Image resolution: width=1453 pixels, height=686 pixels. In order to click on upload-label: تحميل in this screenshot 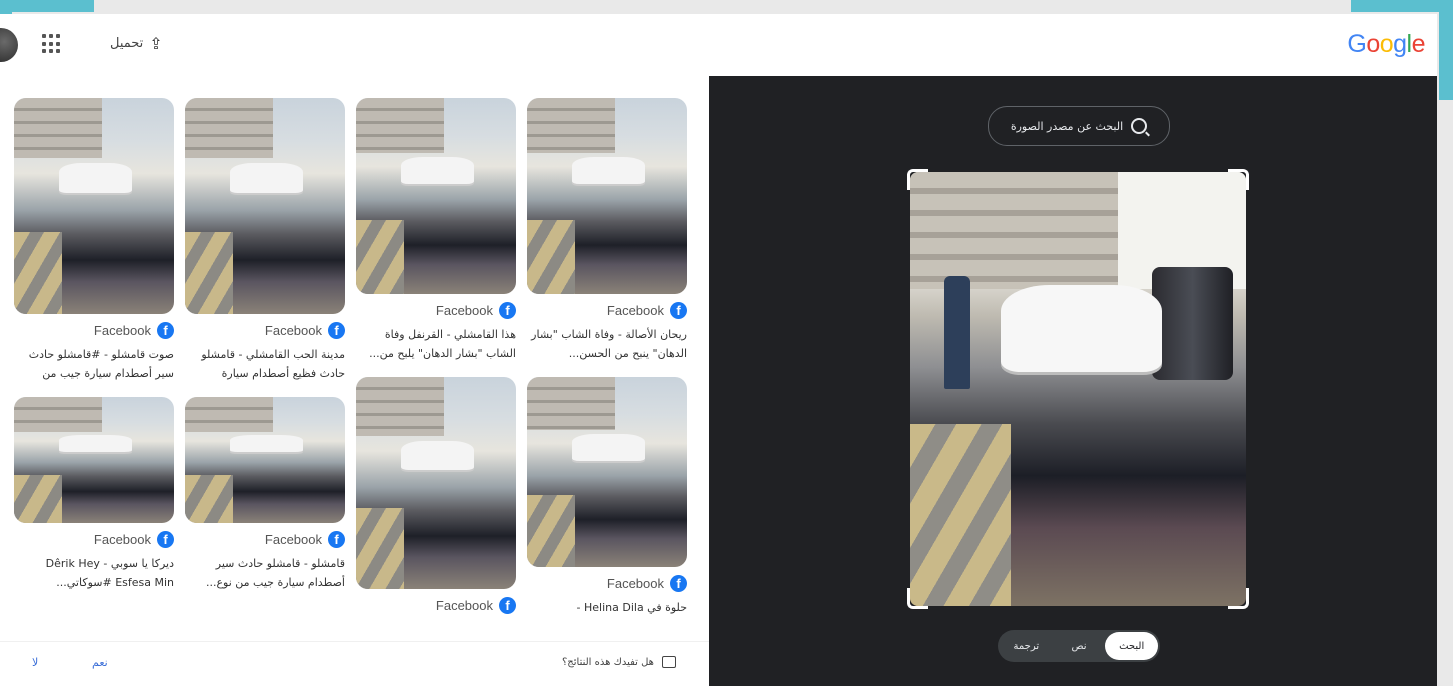, I will do `click(127, 43)`.